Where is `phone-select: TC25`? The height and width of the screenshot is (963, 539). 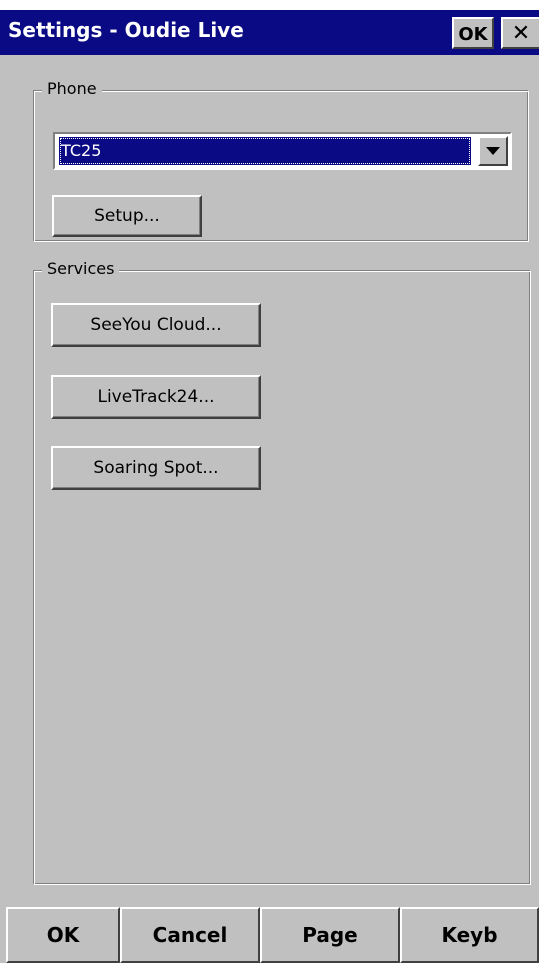 phone-select: TC25 is located at coordinates (282, 151).